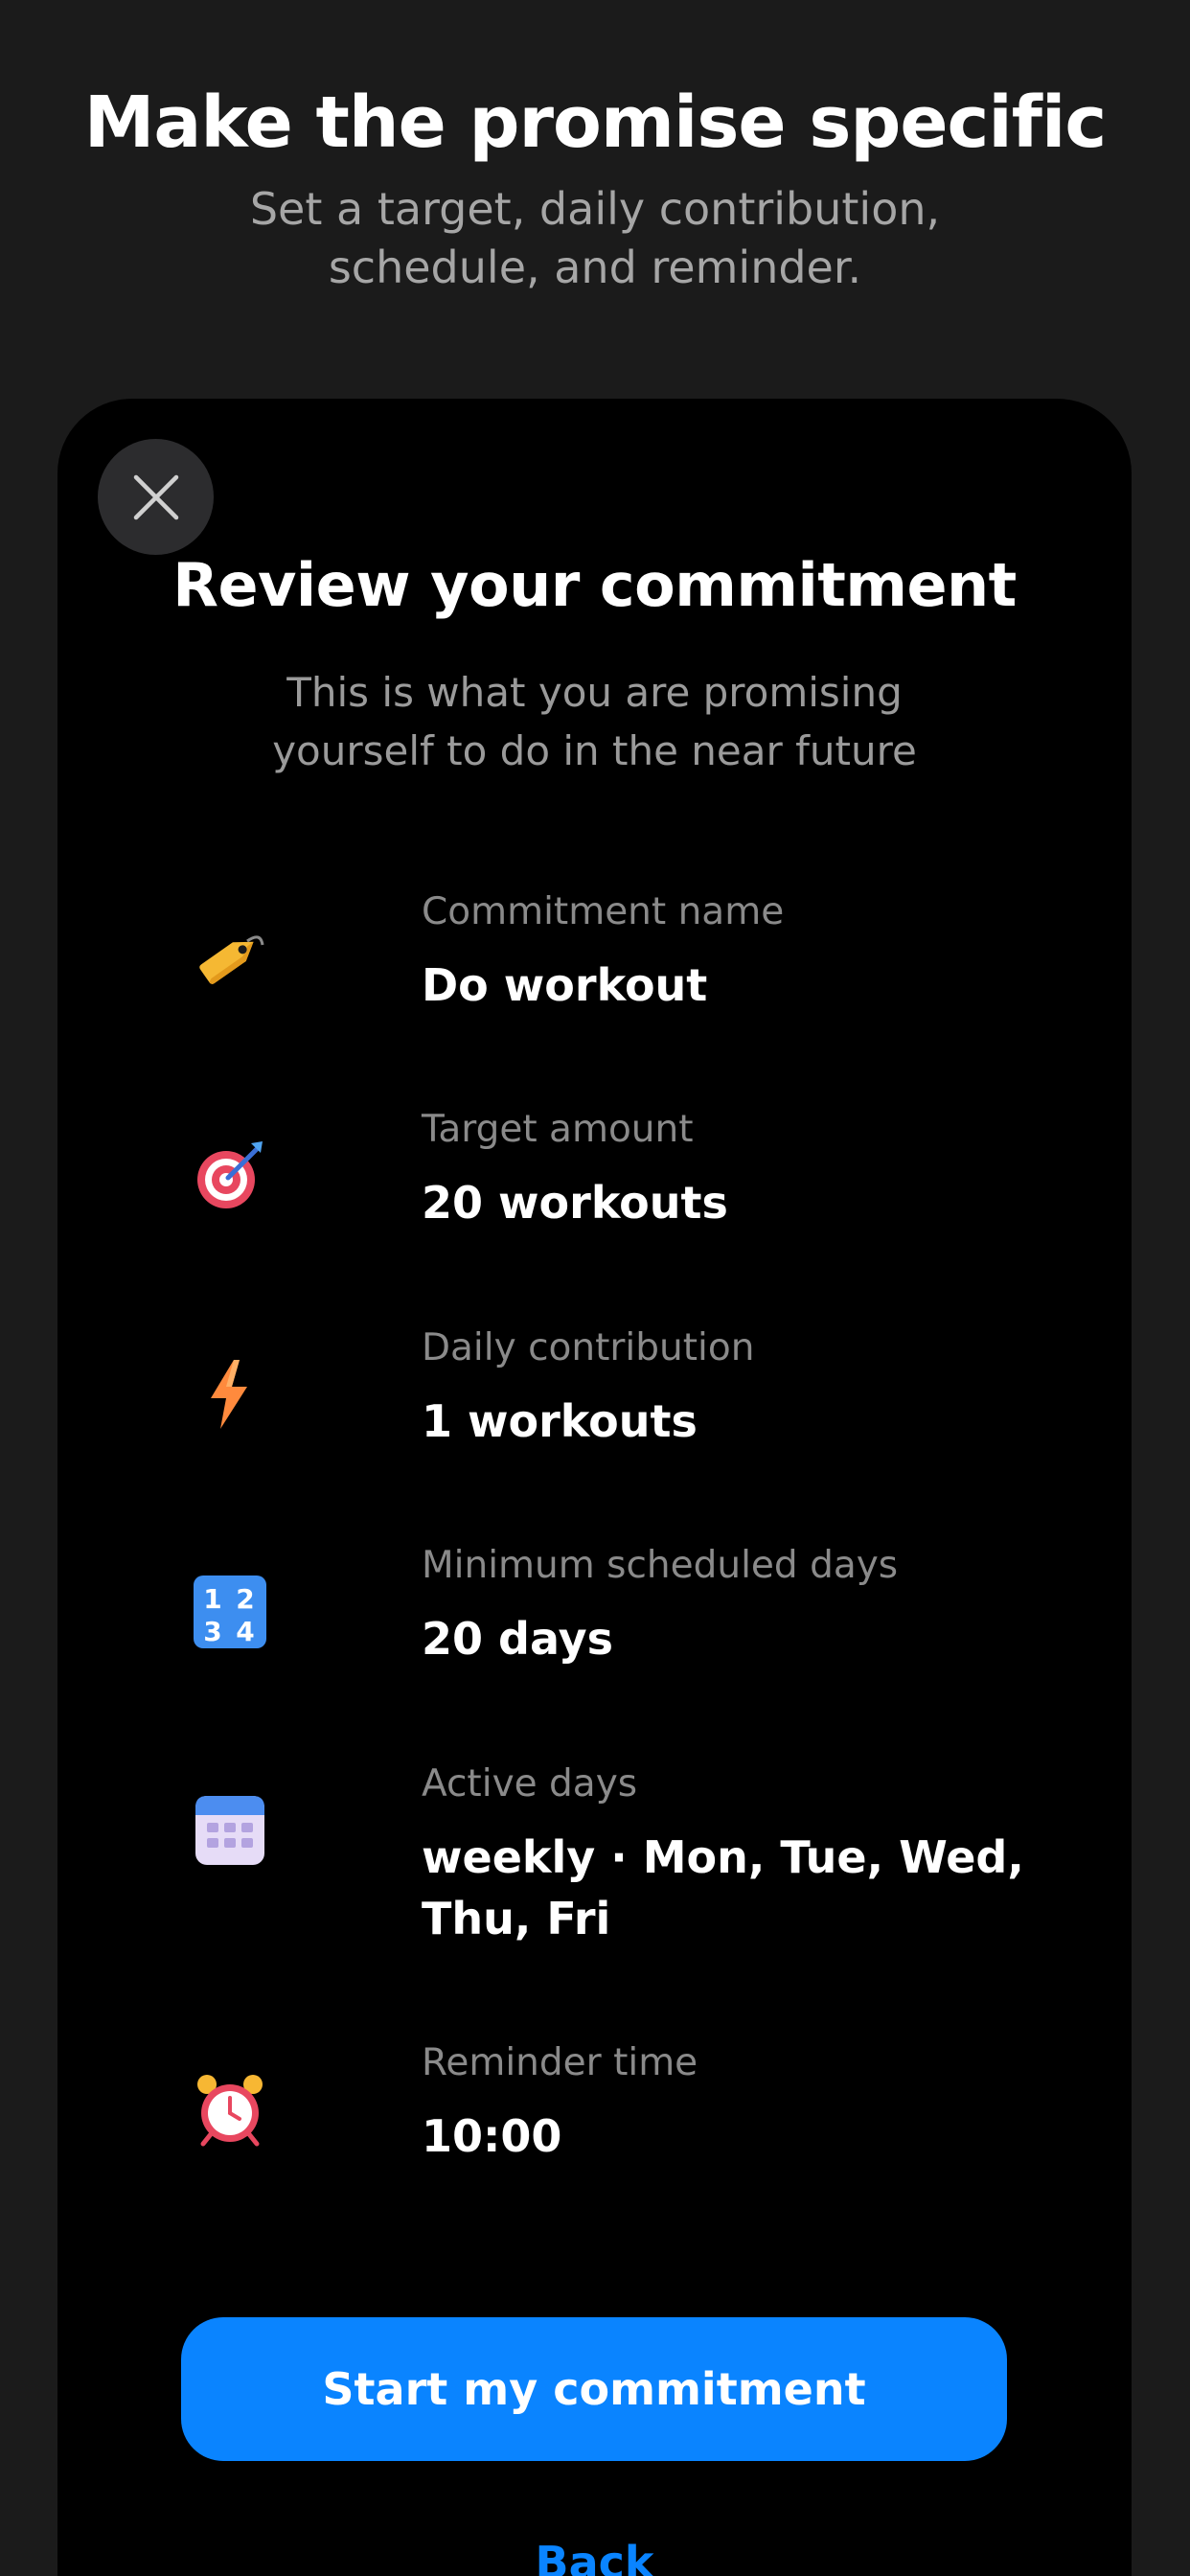  What do you see at coordinates (594, 2389) in the screenshot?
I see `start-commitment-button: Start my commitment` at bounding box center [594, 2389].